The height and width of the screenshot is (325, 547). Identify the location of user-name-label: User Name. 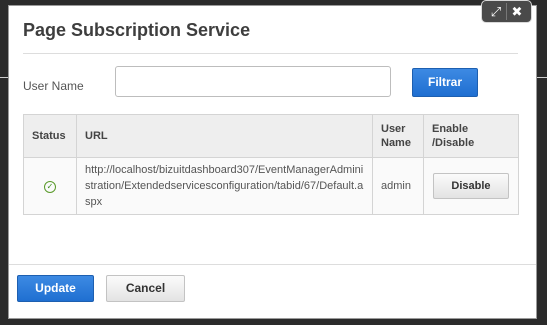
(53, 86).